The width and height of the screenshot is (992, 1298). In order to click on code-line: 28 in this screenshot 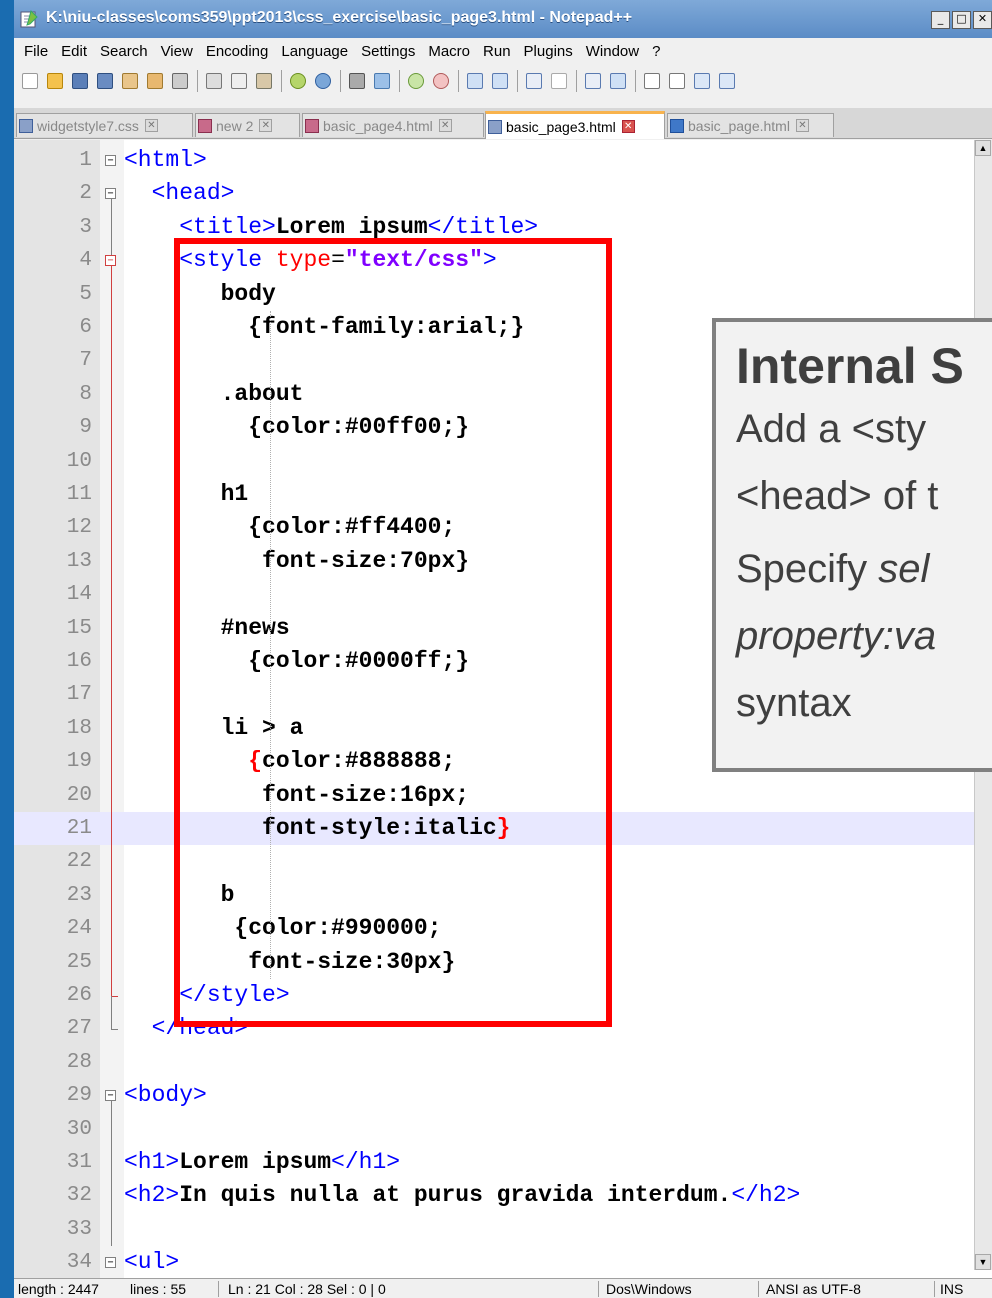, I will do `click(503, 1062)`.